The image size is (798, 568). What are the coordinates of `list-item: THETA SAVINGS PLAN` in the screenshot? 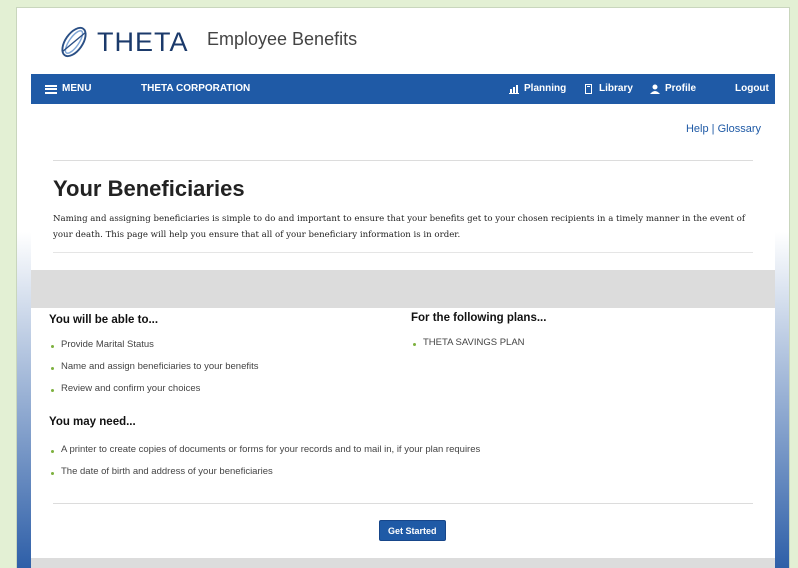 It's located at (468, 347).